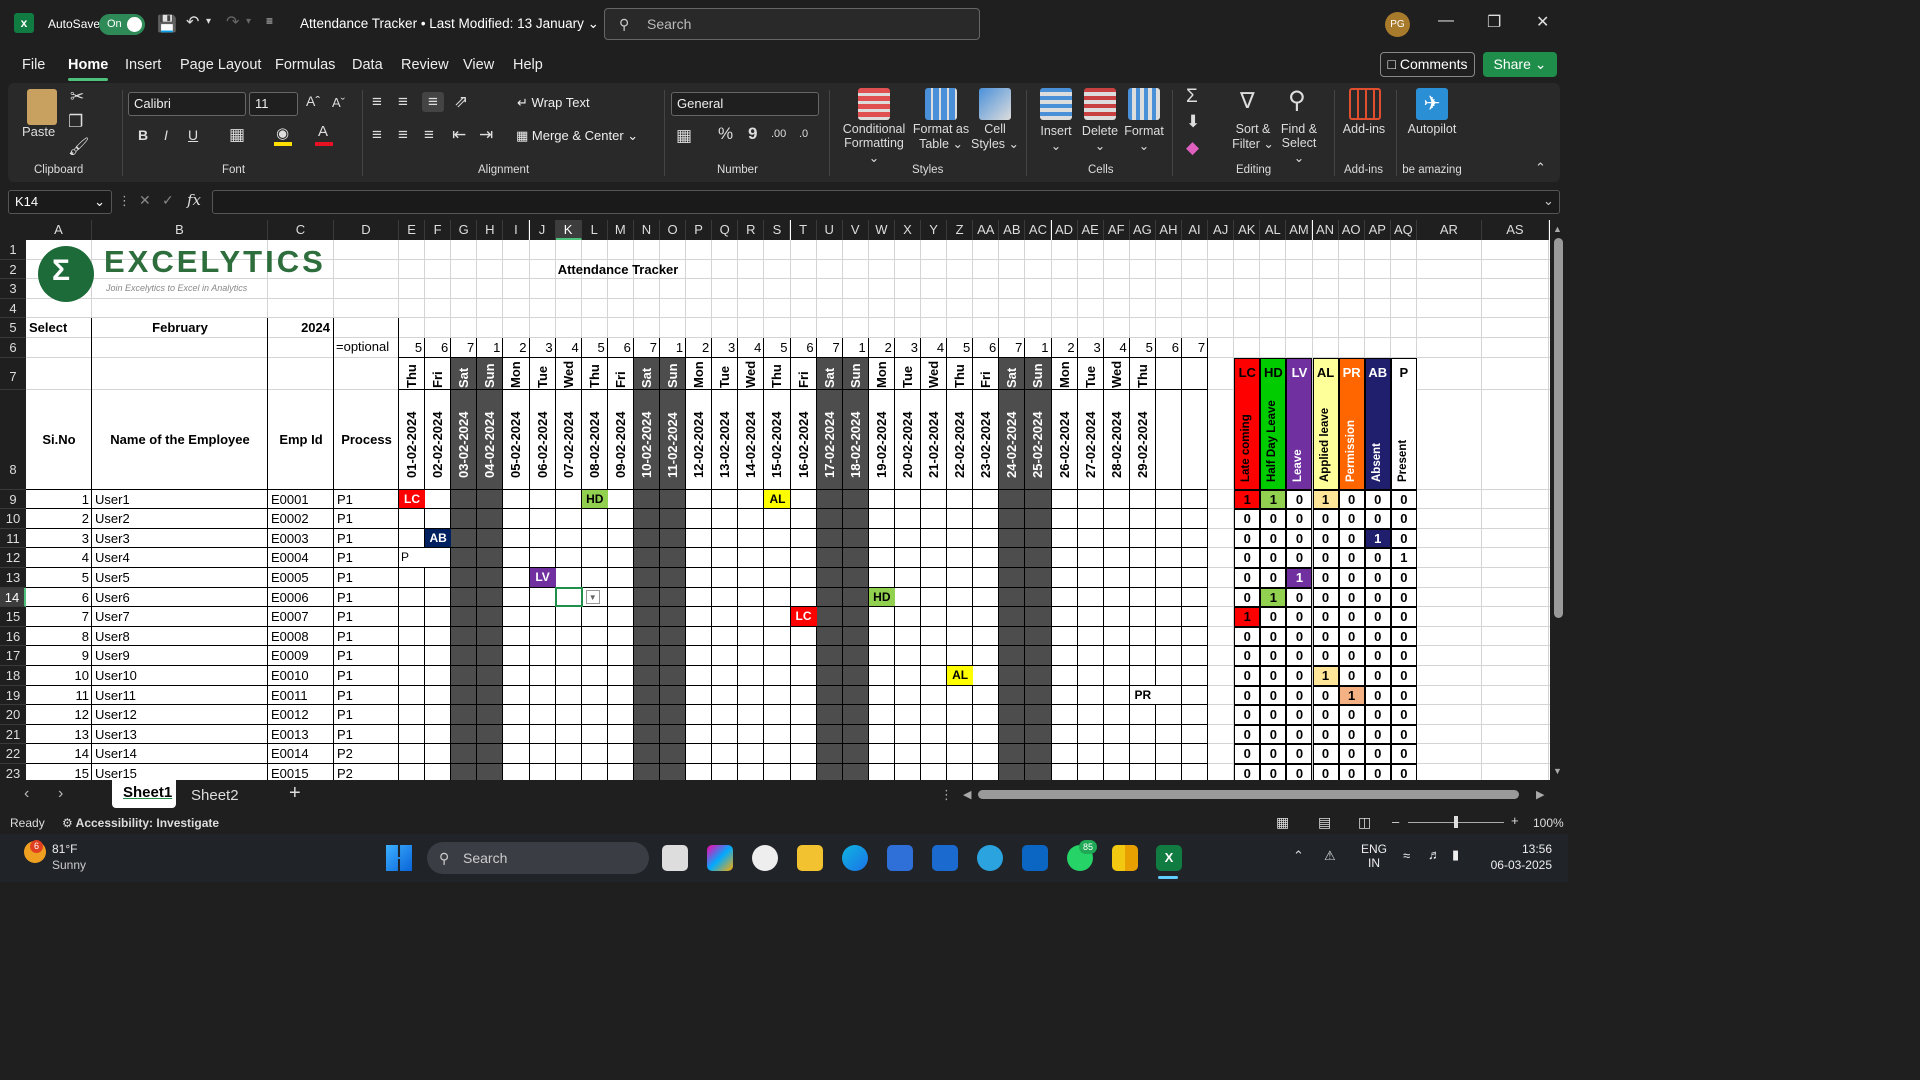 The width and height of the screenshot is (1920, 1080). What do you see at coordinates (1351, 230) in the screenshot?
I see `column-header-ao: AO` at bounding box center [1351, 230].